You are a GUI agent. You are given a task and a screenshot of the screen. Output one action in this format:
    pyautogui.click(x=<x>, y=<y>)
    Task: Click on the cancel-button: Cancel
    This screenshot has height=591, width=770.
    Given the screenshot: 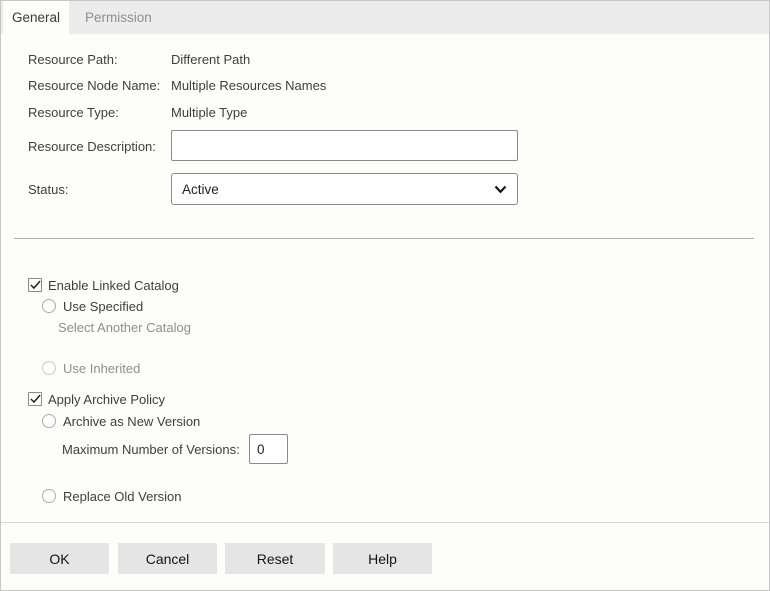 What is the action you would take?
    pyautogui.click(x=167, y=558)
    